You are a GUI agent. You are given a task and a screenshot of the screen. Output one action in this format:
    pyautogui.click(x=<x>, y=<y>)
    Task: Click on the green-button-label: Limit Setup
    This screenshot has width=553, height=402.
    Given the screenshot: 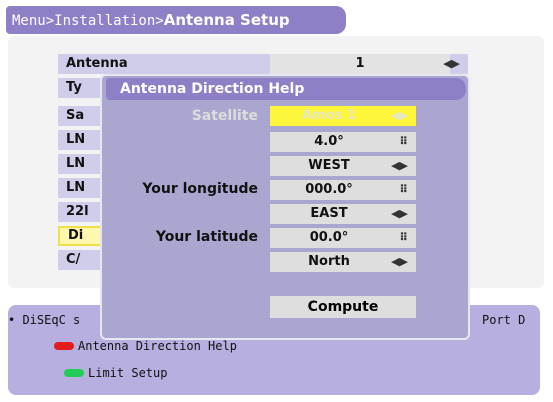 What is the action you would take?
    pyautogui.click(x=127, y=373)
    